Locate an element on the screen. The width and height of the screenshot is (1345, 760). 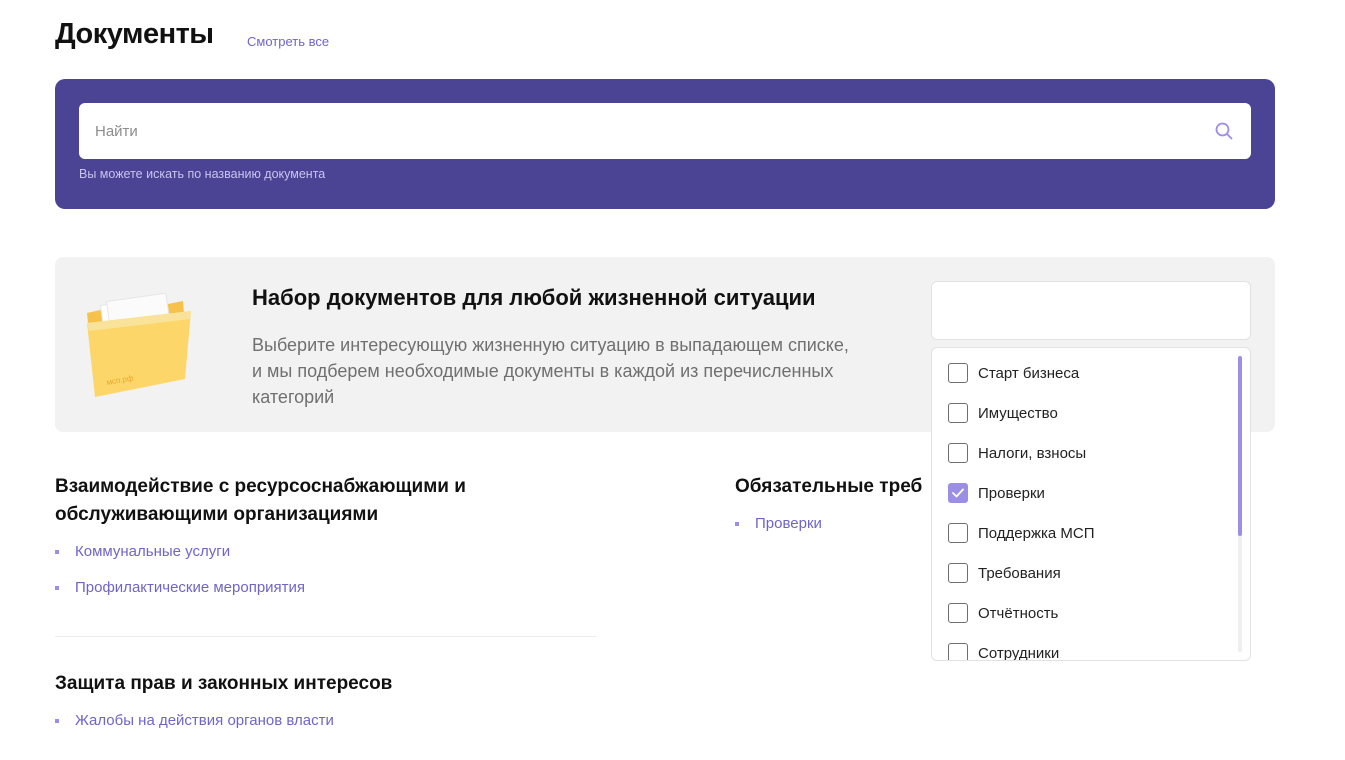
life-situation-select is located at coordinates (1091, 310).